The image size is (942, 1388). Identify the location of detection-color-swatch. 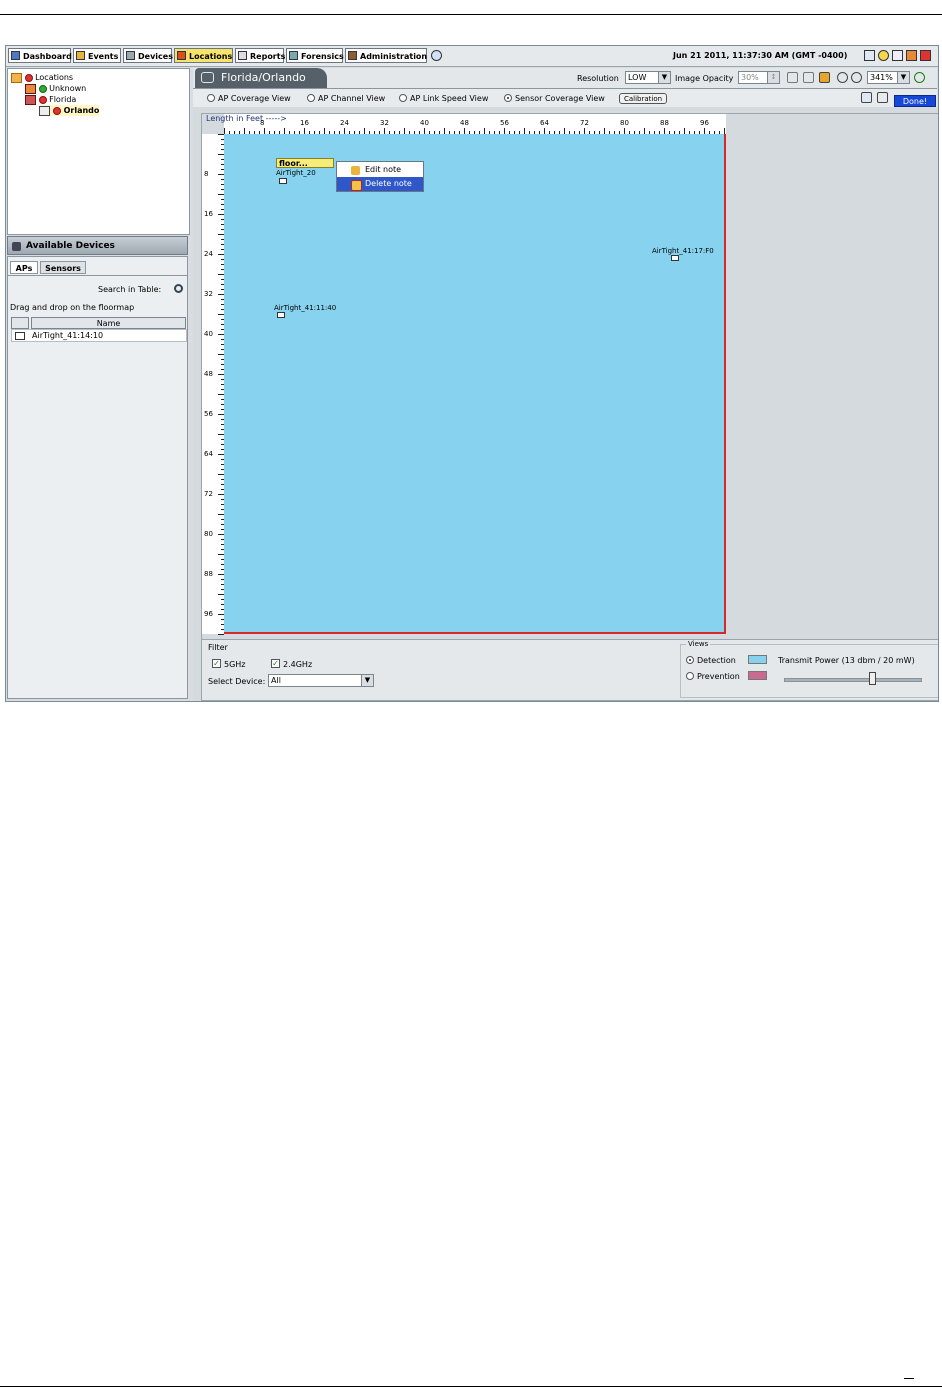
(757, 659).